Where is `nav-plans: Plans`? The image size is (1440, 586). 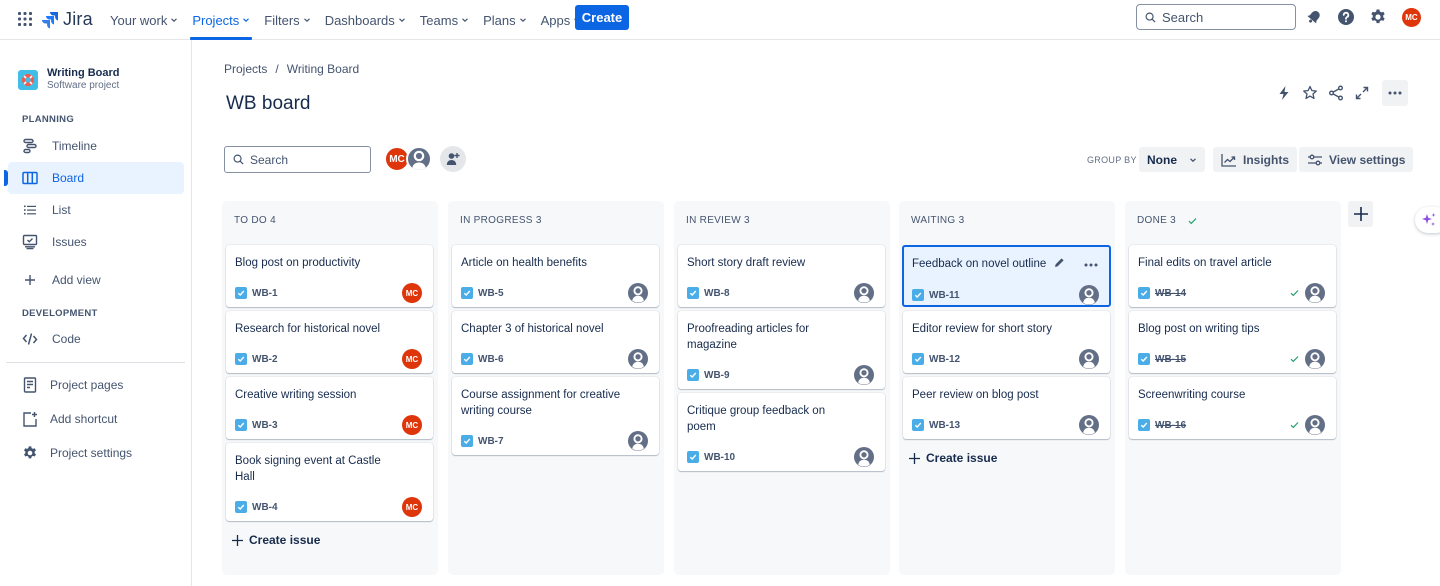 nav-plans: Plans is located at coordinates (505, 20).